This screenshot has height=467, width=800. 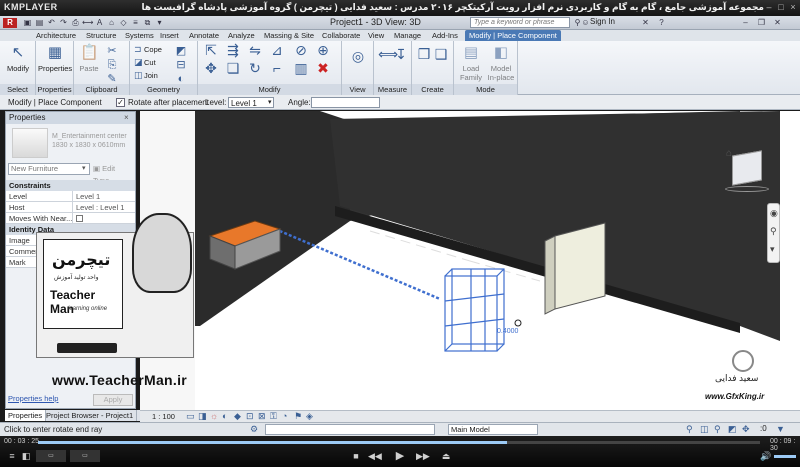 What do you see at coordinates (407, 35) in the screenshot?
I see `tab-manage: Manage` at bounding box center [407, 35].